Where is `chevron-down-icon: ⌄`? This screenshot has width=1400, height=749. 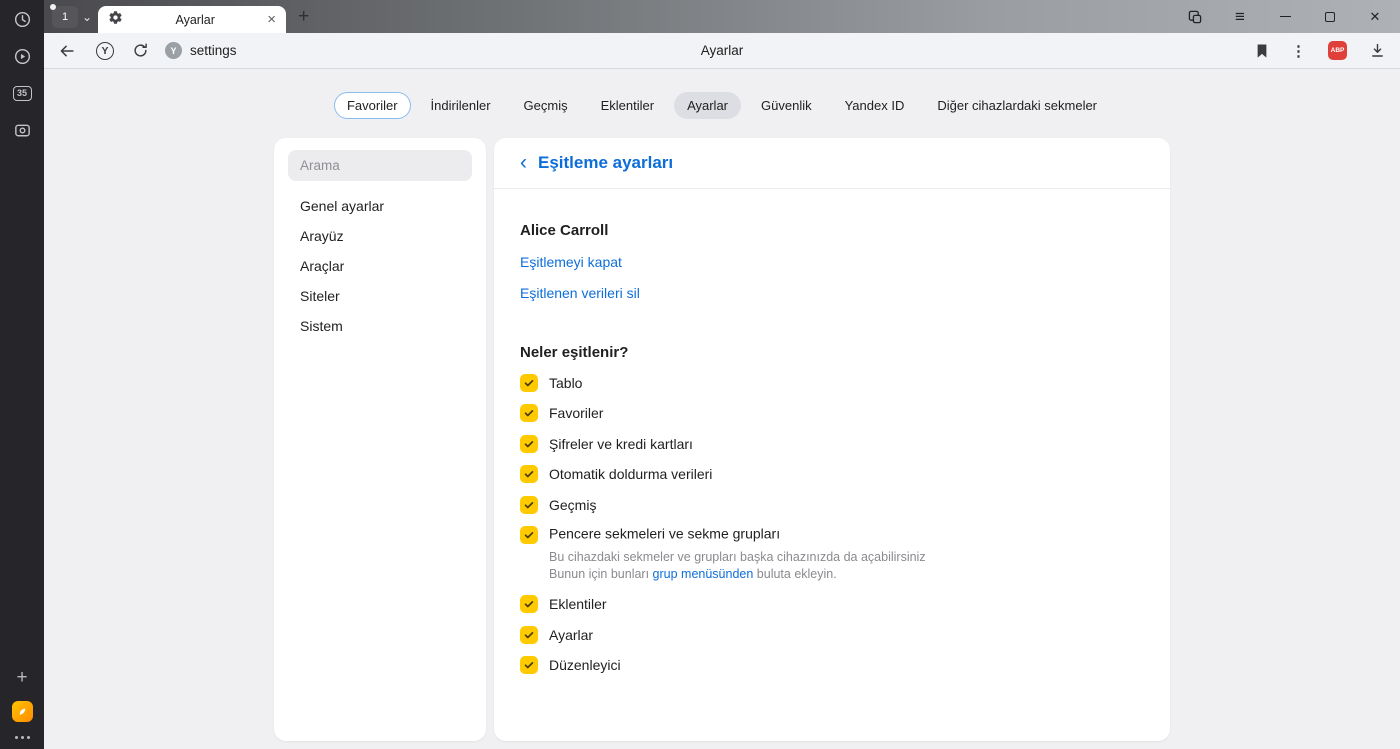
chevron-down-icon: ⌄ is located at coordinates (87, 17).